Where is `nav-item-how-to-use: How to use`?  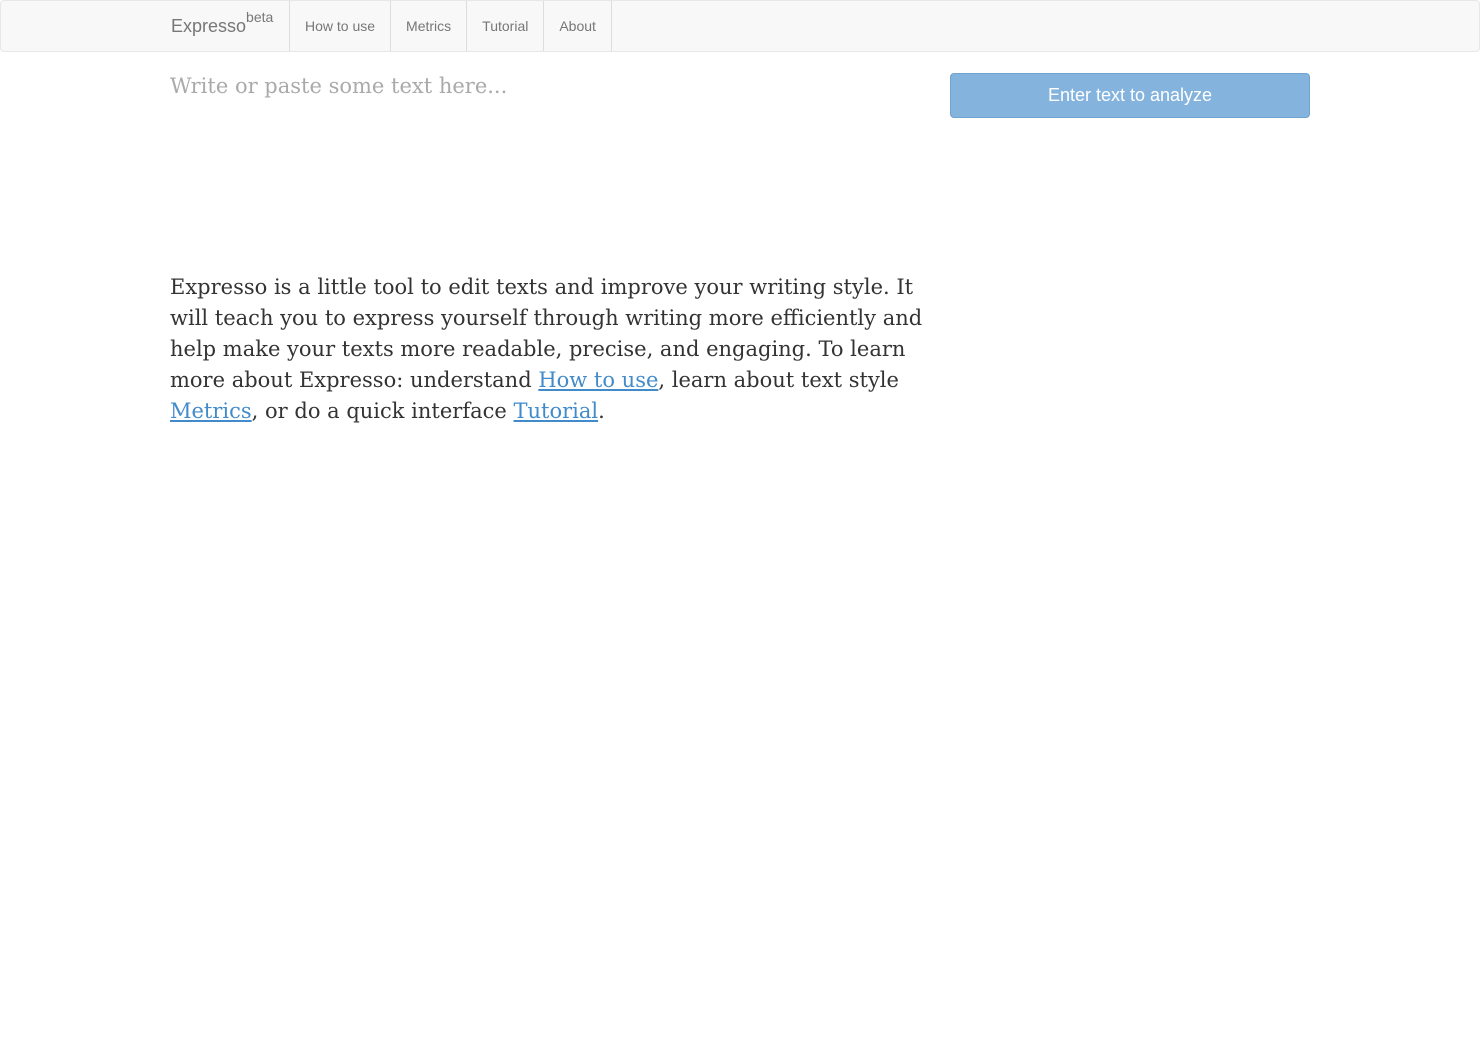 nav-item-how-to-use: How to use is located at coordinates (341, 26).